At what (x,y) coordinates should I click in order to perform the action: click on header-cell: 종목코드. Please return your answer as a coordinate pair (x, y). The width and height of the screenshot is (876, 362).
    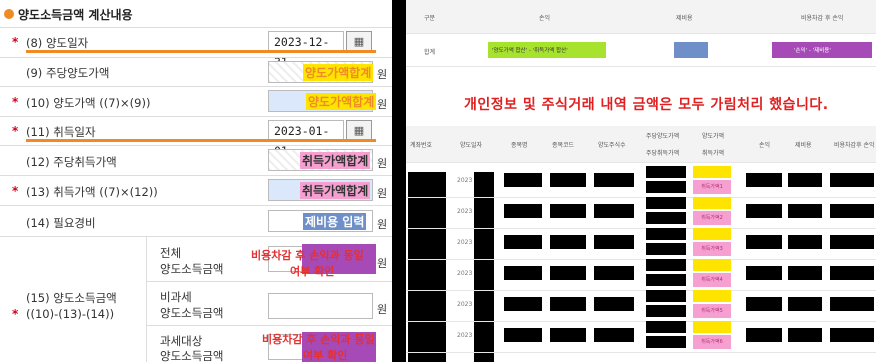
    Looking at the image, I should click on (563, 145).